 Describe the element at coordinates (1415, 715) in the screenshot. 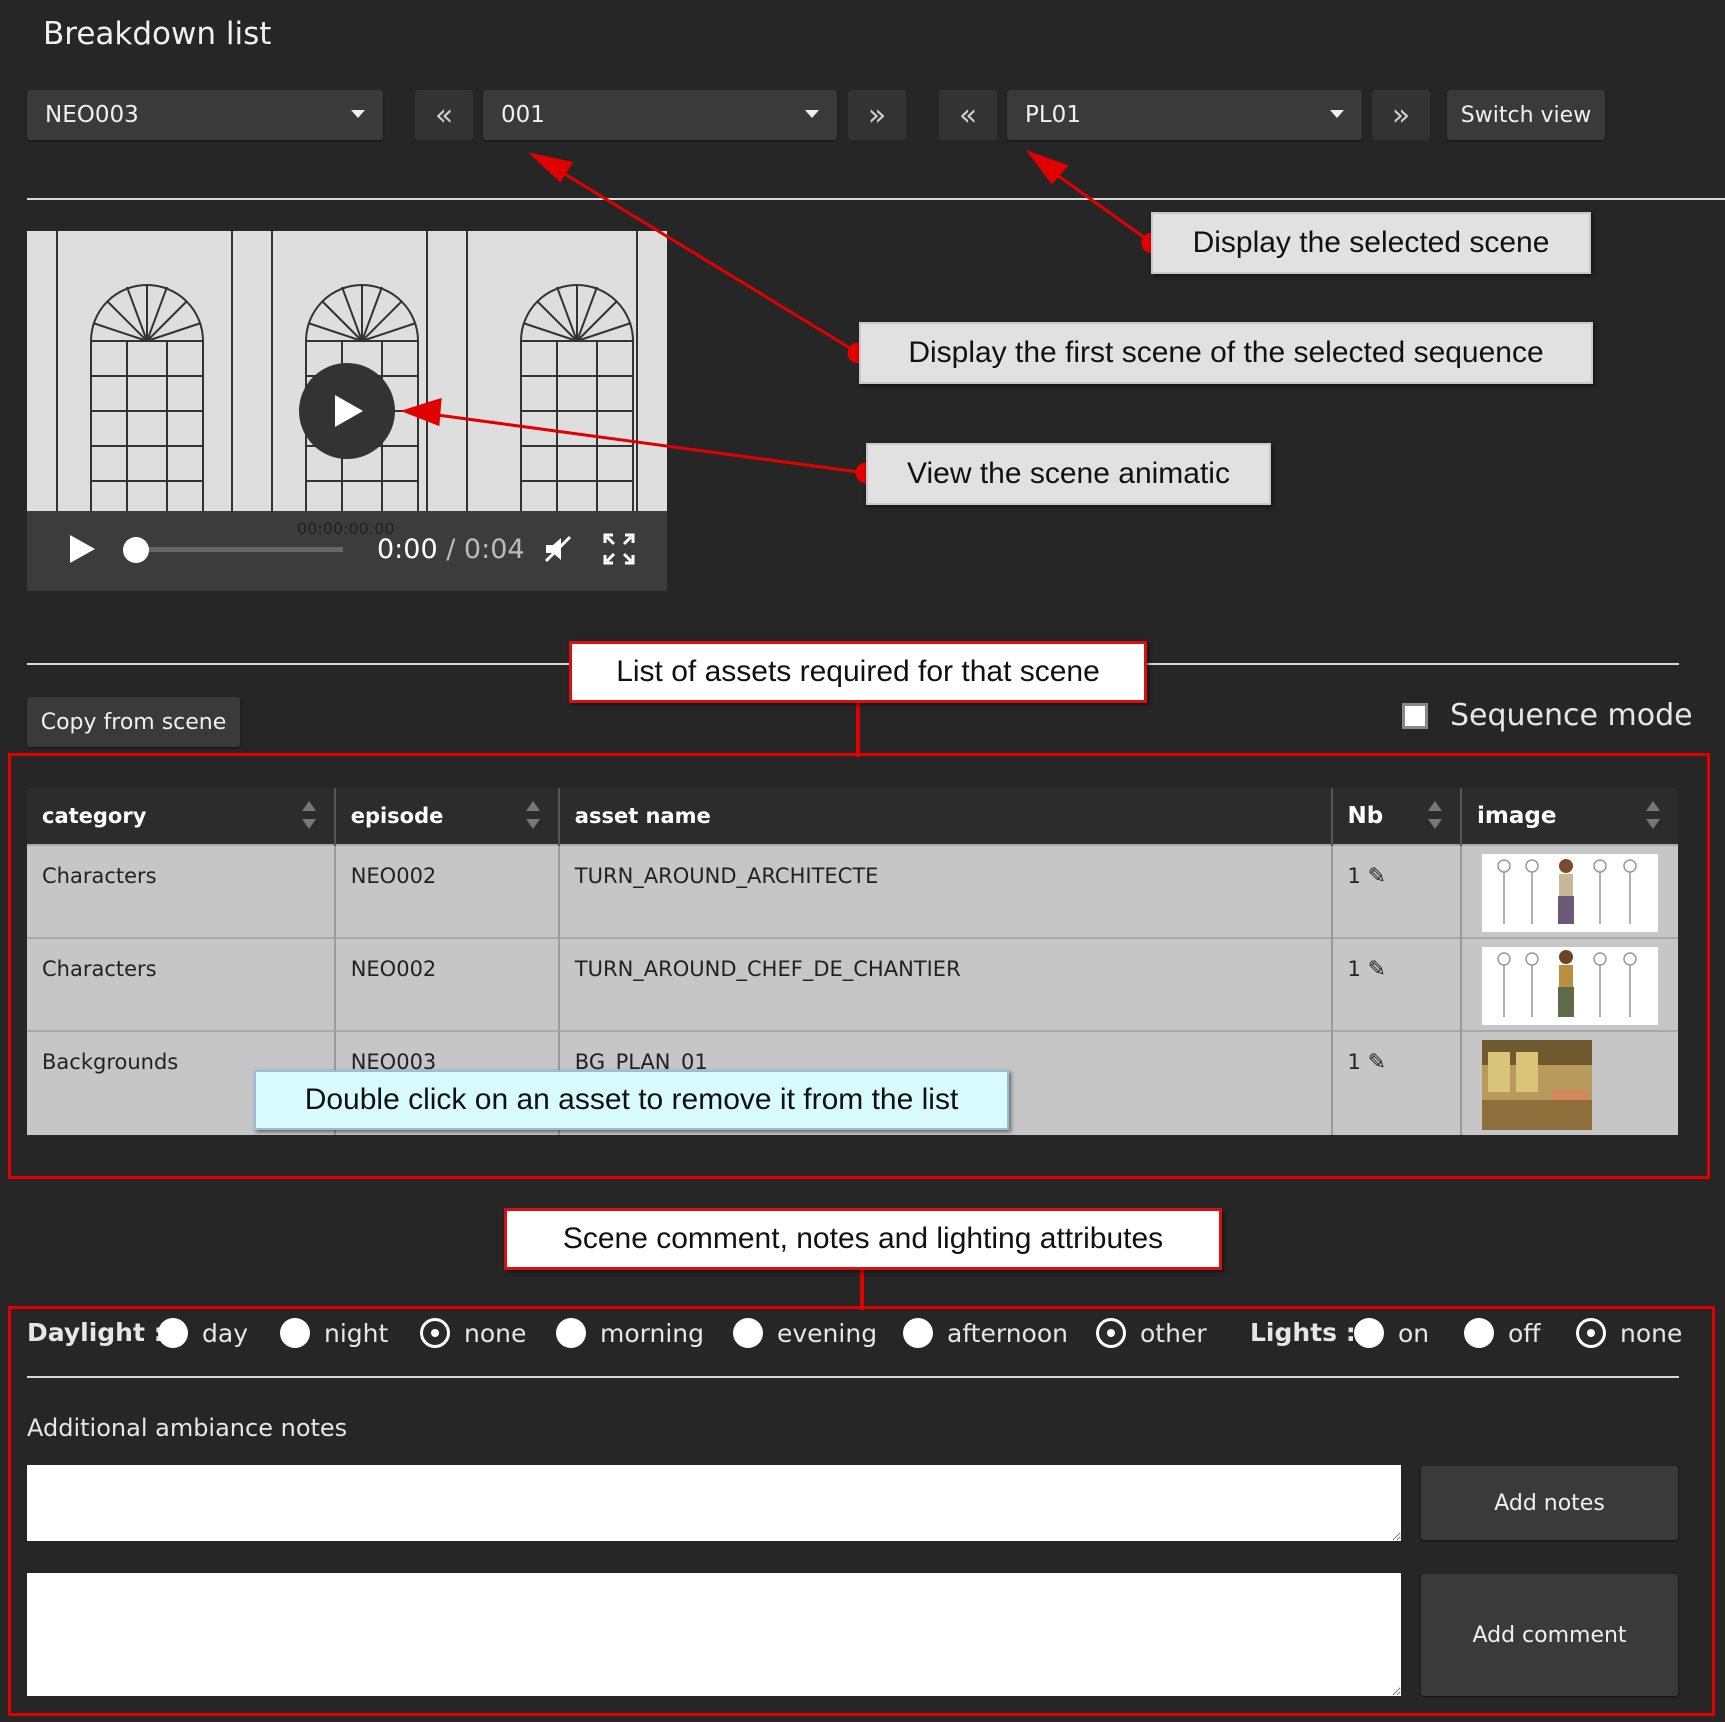

I see `sequence-mode-checkbox` at that location.